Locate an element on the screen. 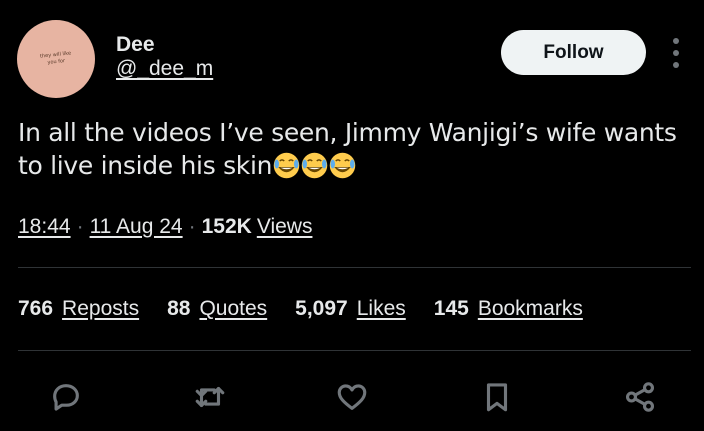 This screenshot has width=704, height=431. views-label: Views is located at coordinates (285, 227).